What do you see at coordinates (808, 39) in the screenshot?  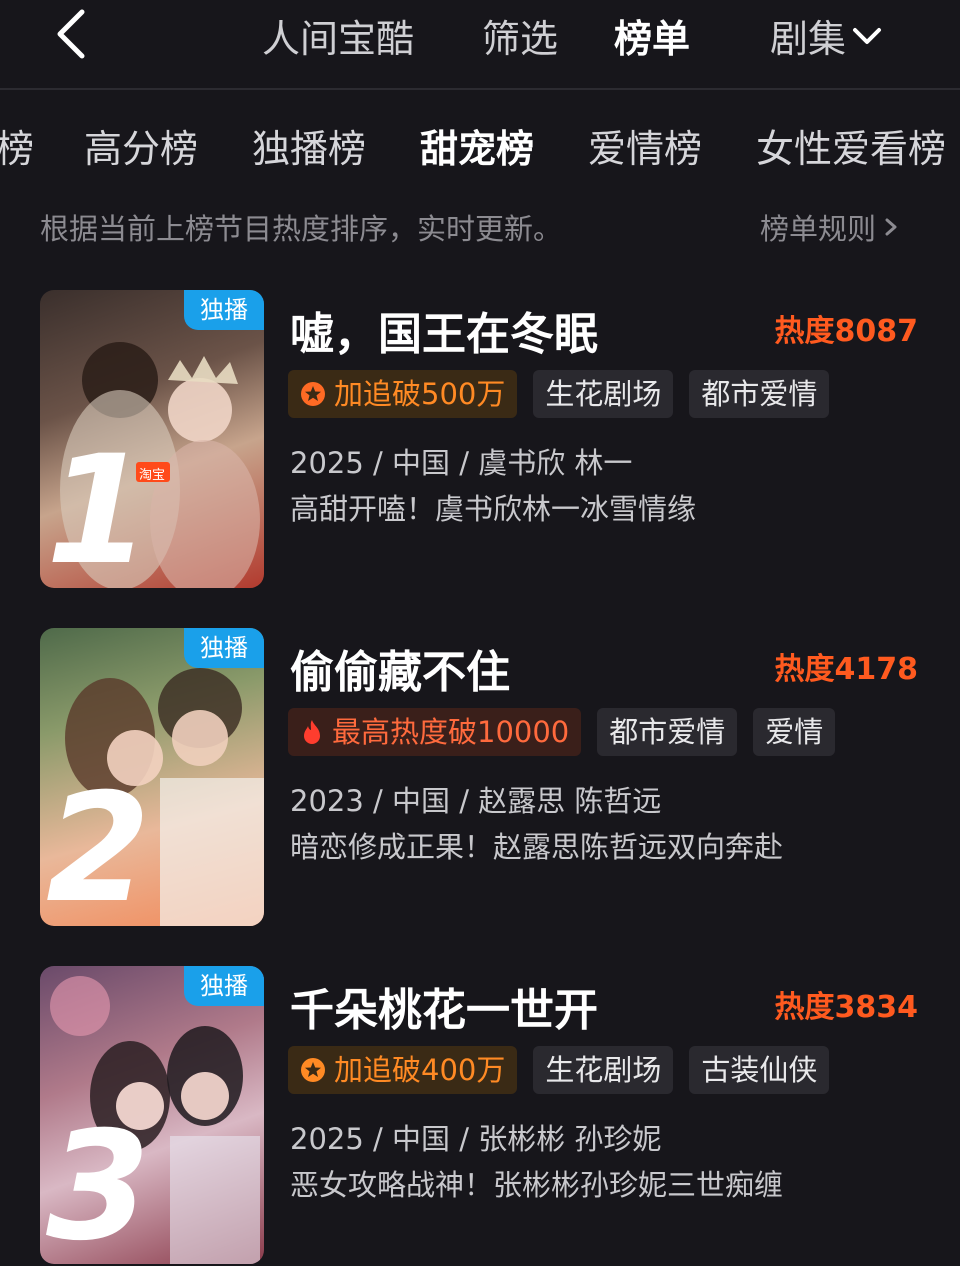 I see `series-label: 剧集` at bounding box center [808, 39].